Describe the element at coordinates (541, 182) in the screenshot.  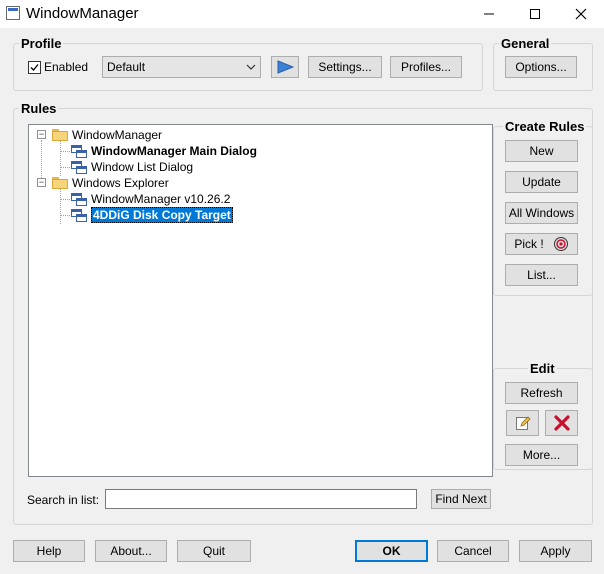
I see `update-rule-button: Update` at that location.